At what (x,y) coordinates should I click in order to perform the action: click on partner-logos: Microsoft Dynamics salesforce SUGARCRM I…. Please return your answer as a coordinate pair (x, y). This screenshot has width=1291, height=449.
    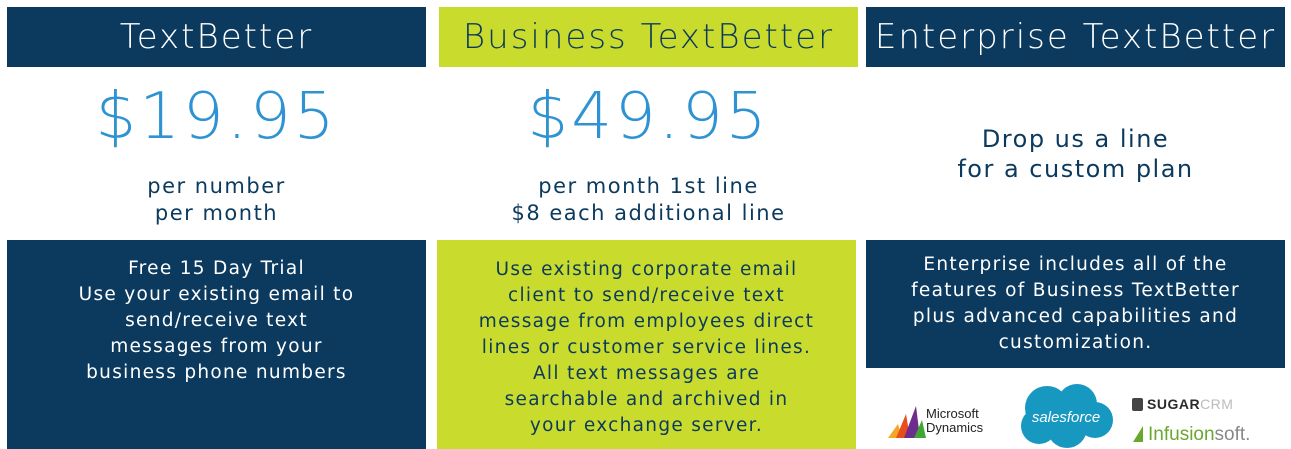
    Looking at the image, I should click on (1084, 415).